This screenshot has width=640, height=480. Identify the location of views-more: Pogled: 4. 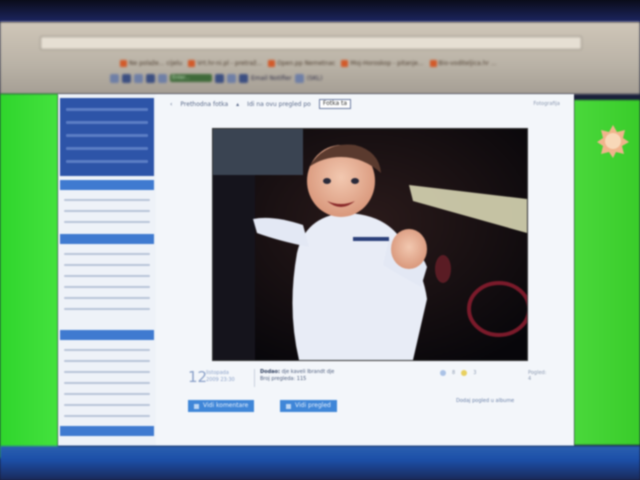
(537, 376).